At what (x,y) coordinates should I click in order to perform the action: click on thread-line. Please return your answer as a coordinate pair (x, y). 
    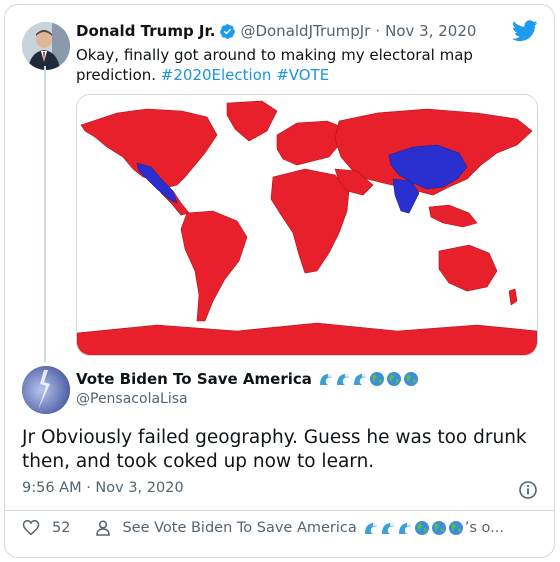
    Looking at the image, I should click on (45, 214).